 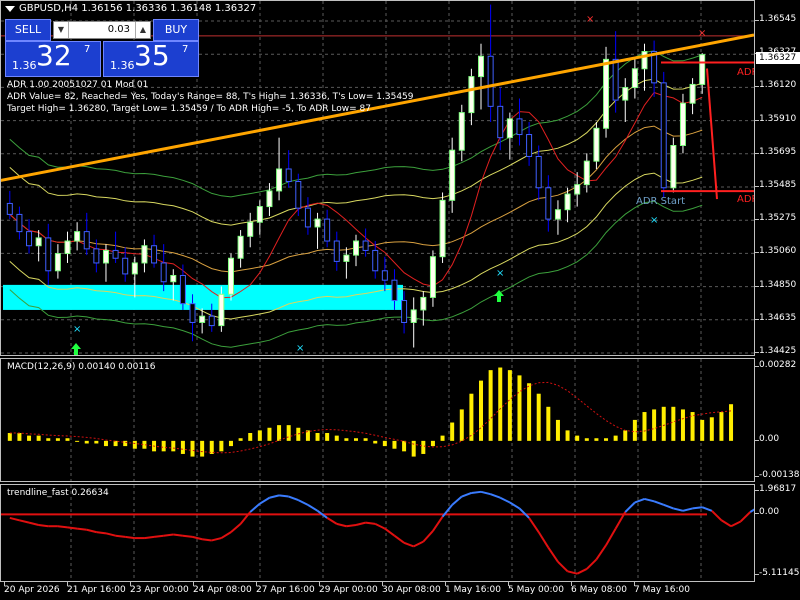 I want to click on price-axis-label: 1.35485, so click(x=778, y=185).